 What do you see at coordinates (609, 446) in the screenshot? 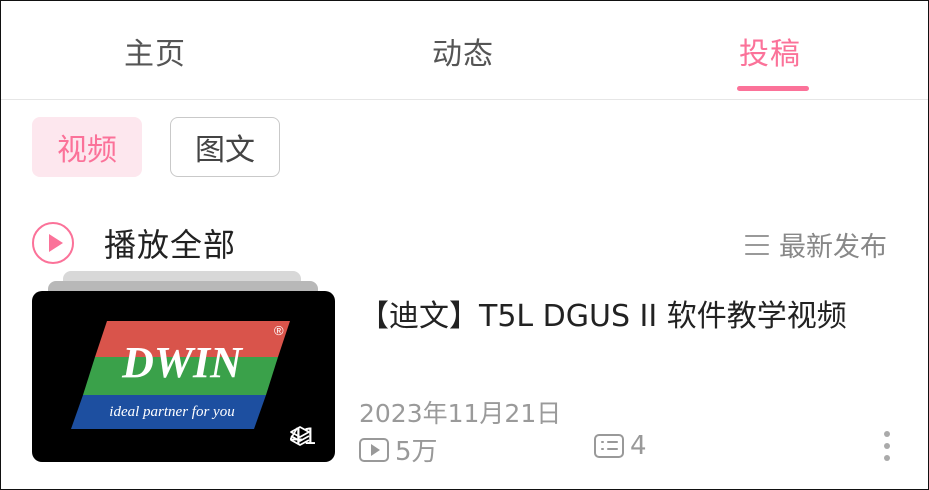
I see `comment-icon` at bounding box center [609, 446].